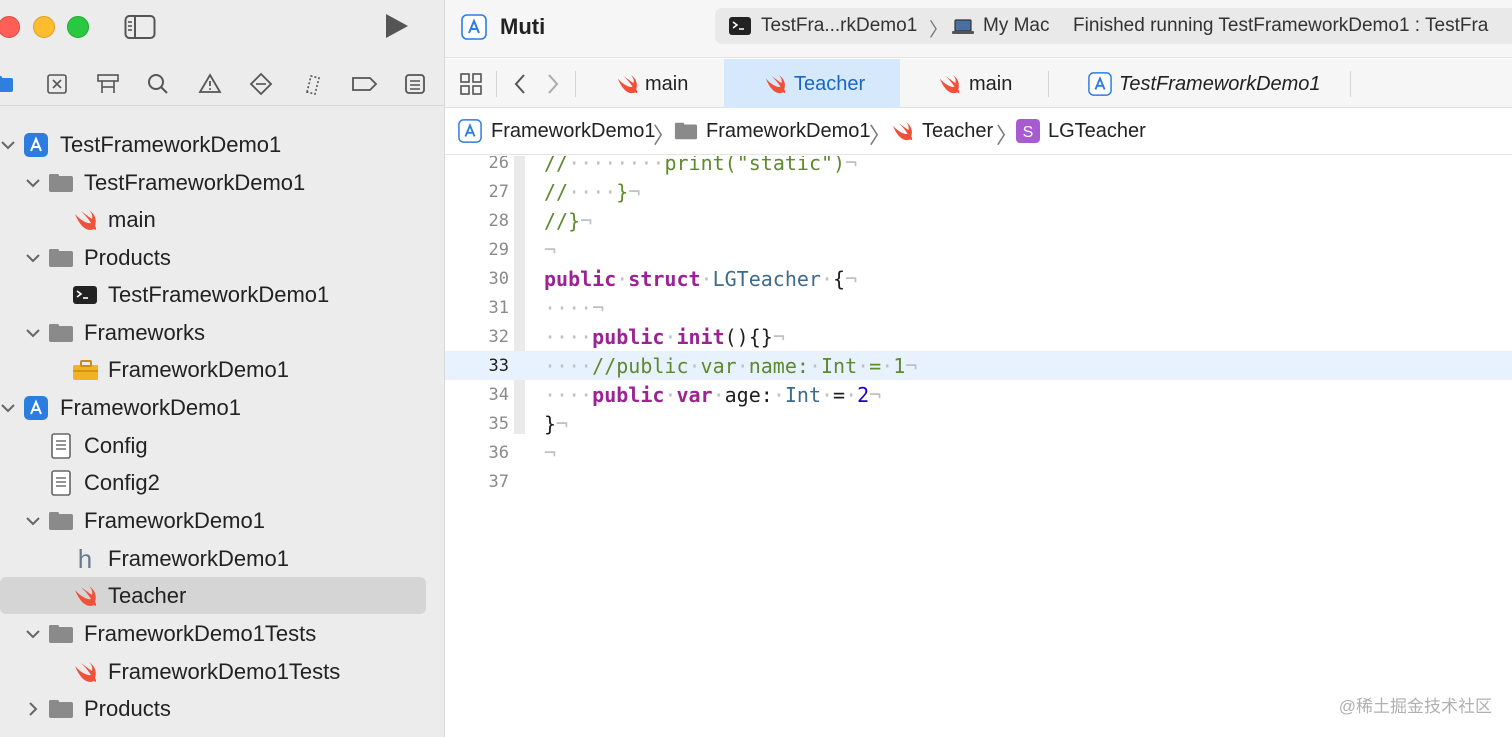 The image size is (1512, 737). Describe the element at coordinates (471, 84) in the screenshot. I see `grid-icon` at that location.